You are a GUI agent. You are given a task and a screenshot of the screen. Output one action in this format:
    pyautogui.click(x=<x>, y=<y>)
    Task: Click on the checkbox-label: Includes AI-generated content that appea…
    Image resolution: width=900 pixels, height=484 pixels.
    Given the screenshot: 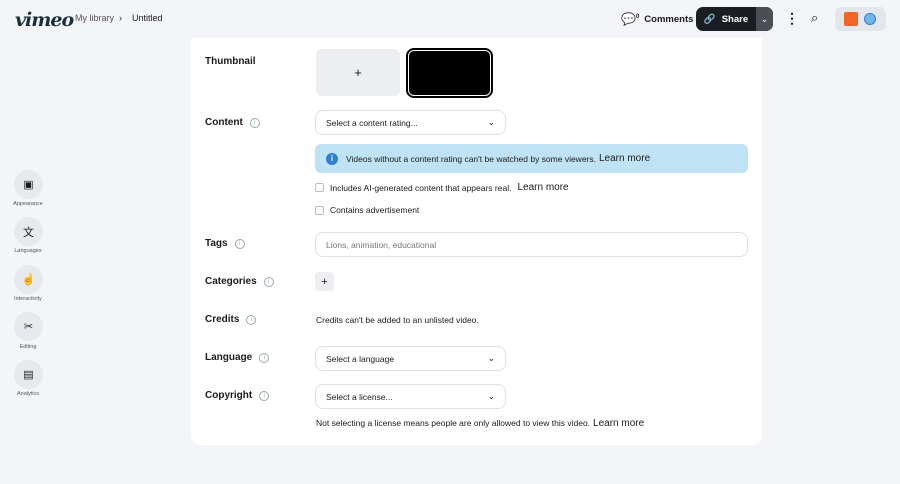 What is the action you would take?
    pyautogui.click(x=421, y=187)
    